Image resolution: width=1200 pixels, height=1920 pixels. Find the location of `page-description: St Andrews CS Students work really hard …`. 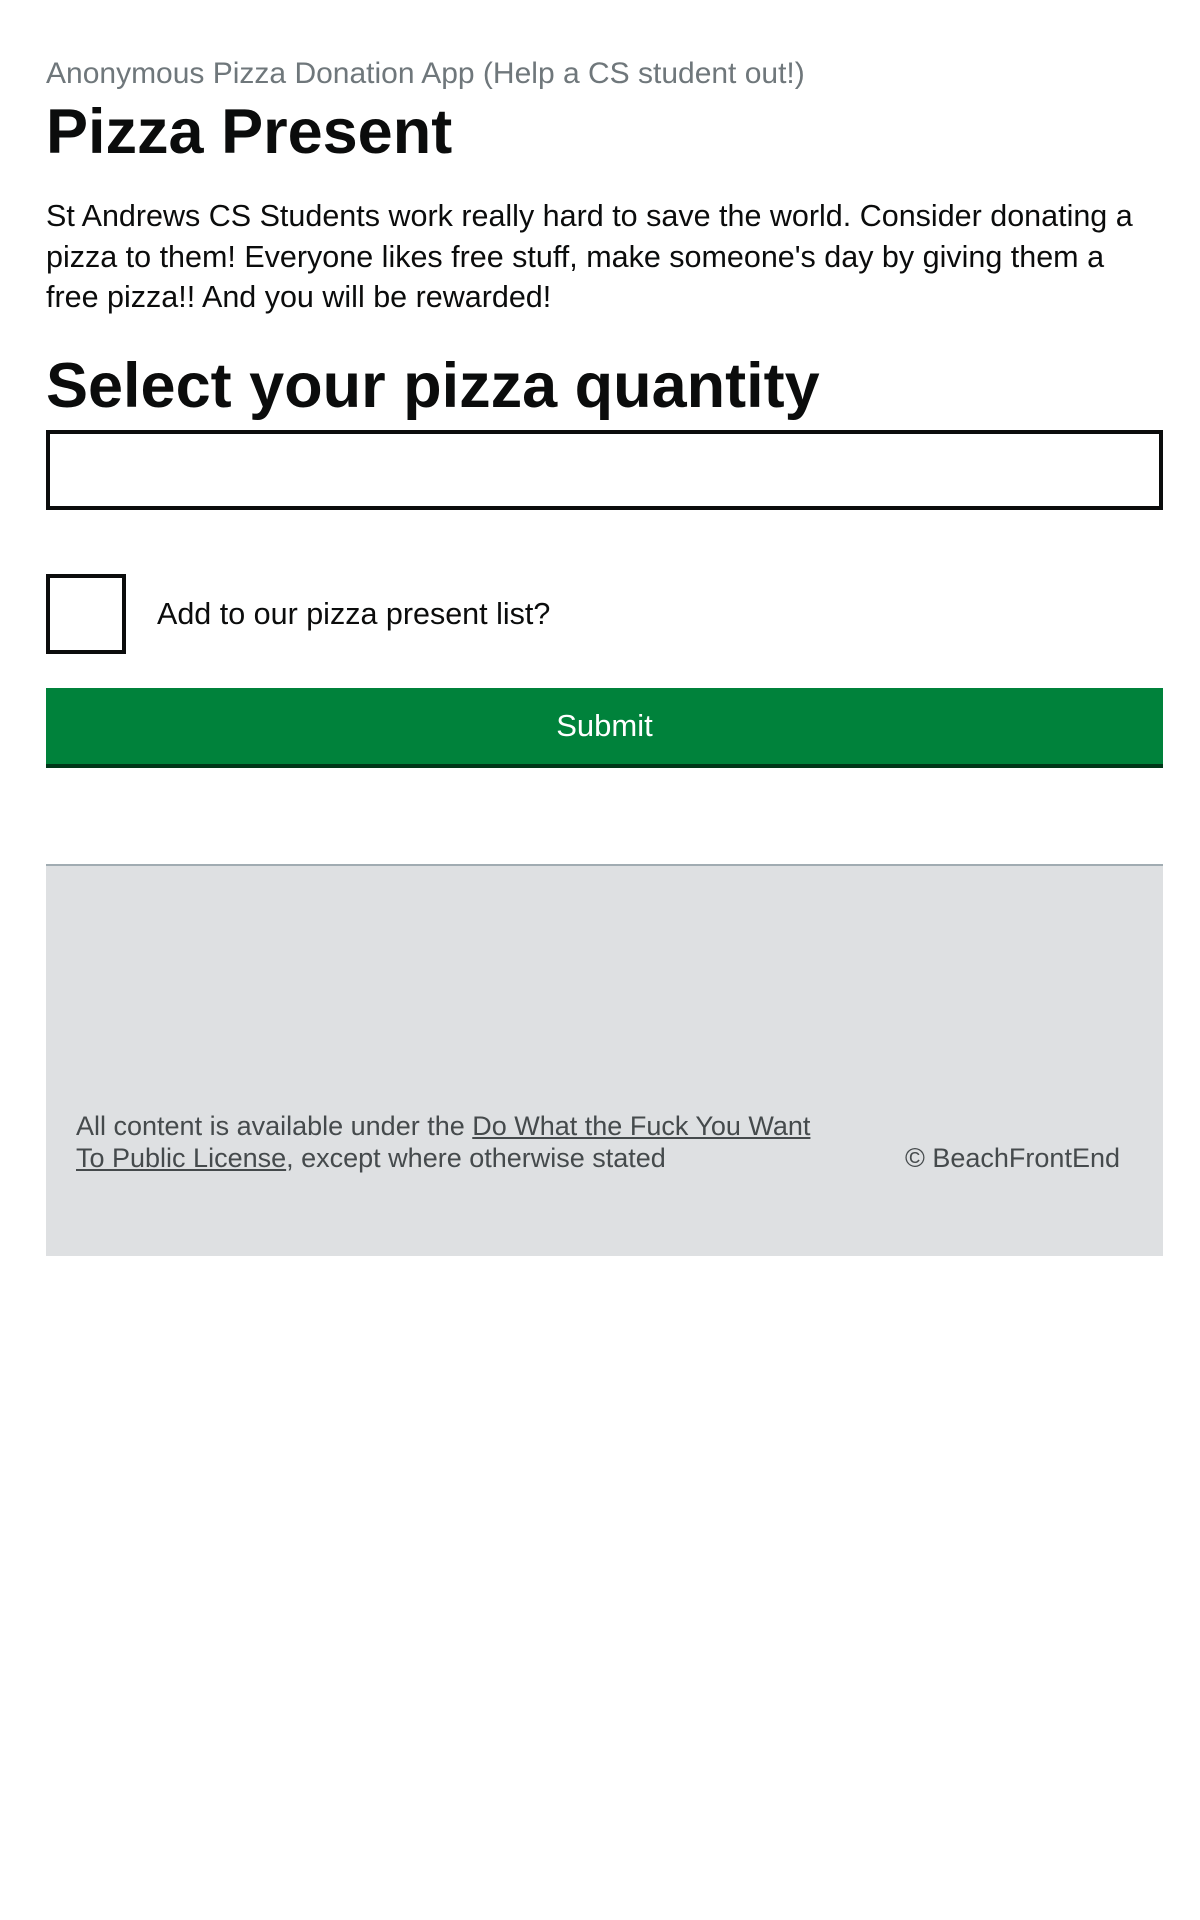

page-description: St Andrews CS Students work really hard … is located at coordinates (589, 256).